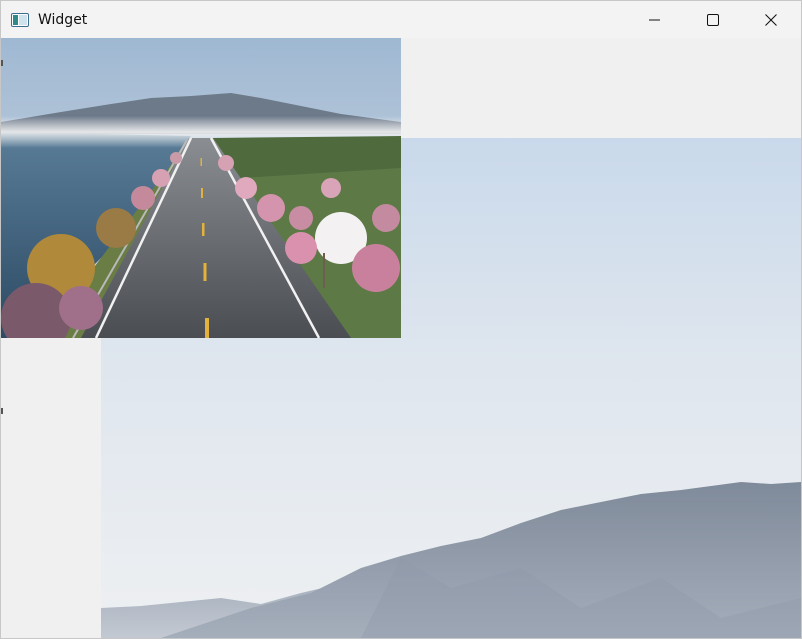 The image size is (802, 639). What do you see at coordinates (20, 19) in the screenshot?
I see `app-icon` at bounding box center [20, 19].